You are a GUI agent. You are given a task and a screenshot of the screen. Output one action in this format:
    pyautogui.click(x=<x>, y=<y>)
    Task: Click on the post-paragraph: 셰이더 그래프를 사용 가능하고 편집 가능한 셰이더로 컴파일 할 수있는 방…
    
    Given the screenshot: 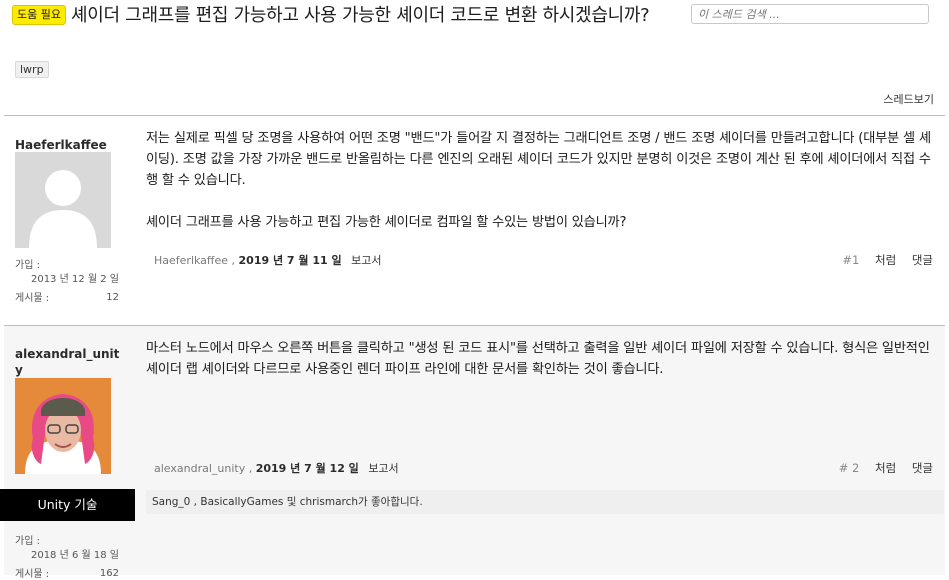 What is the action you would take?
    pyautogui.click(x=386, y=222)
    